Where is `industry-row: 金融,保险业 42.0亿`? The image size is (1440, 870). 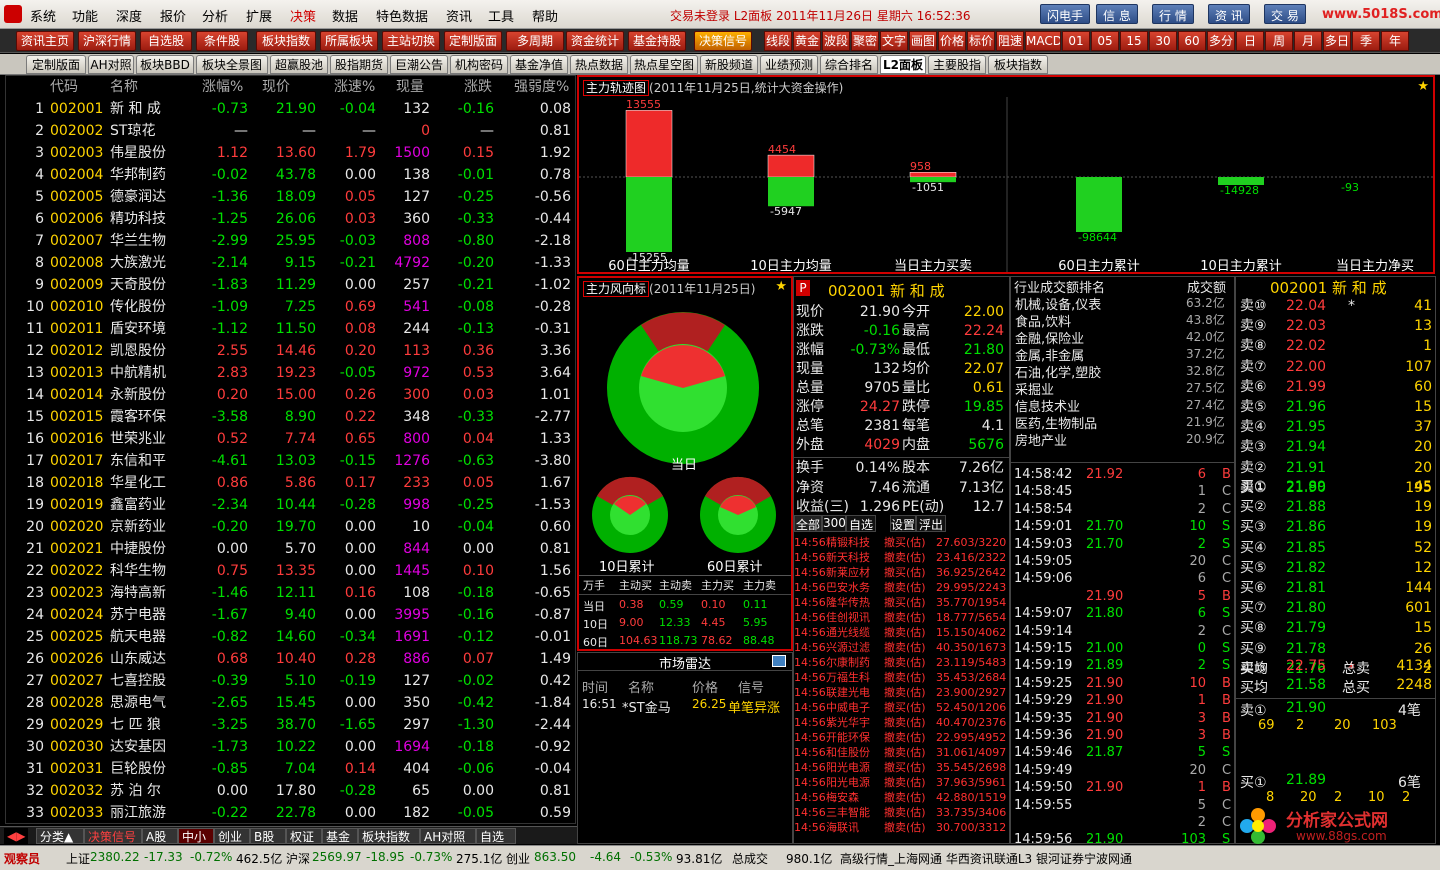 industry-row: 金融,保险业 42.0亿 is located at coordinates (1123, 337).